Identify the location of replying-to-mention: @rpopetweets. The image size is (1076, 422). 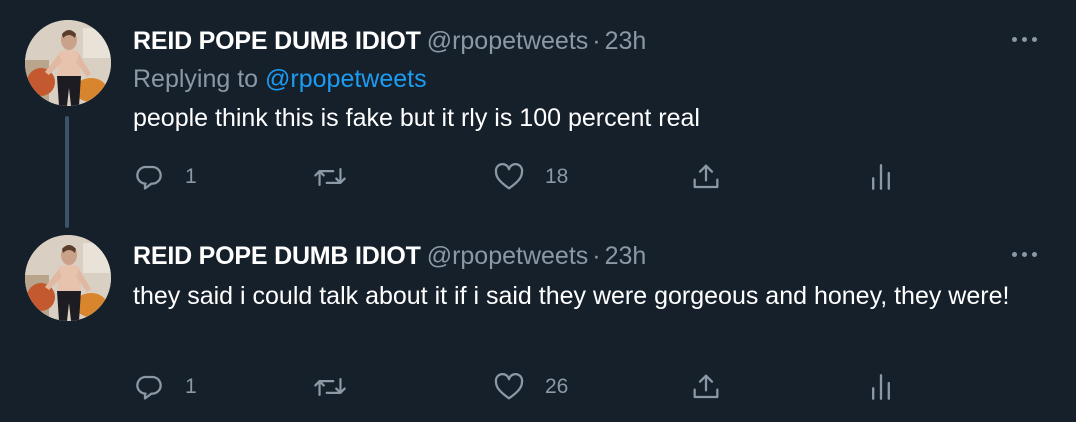
(346, 79).